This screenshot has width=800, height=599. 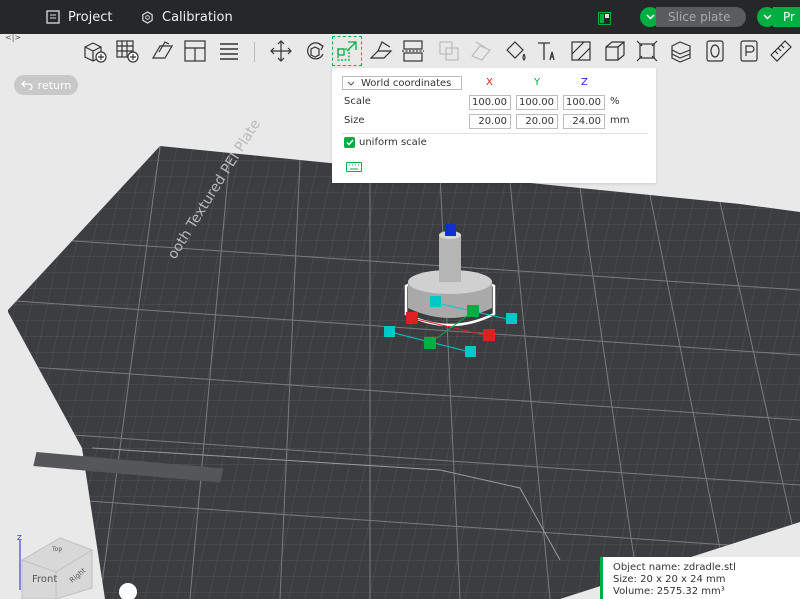 I want to click on panel-divider, so click(x=495, y=133).